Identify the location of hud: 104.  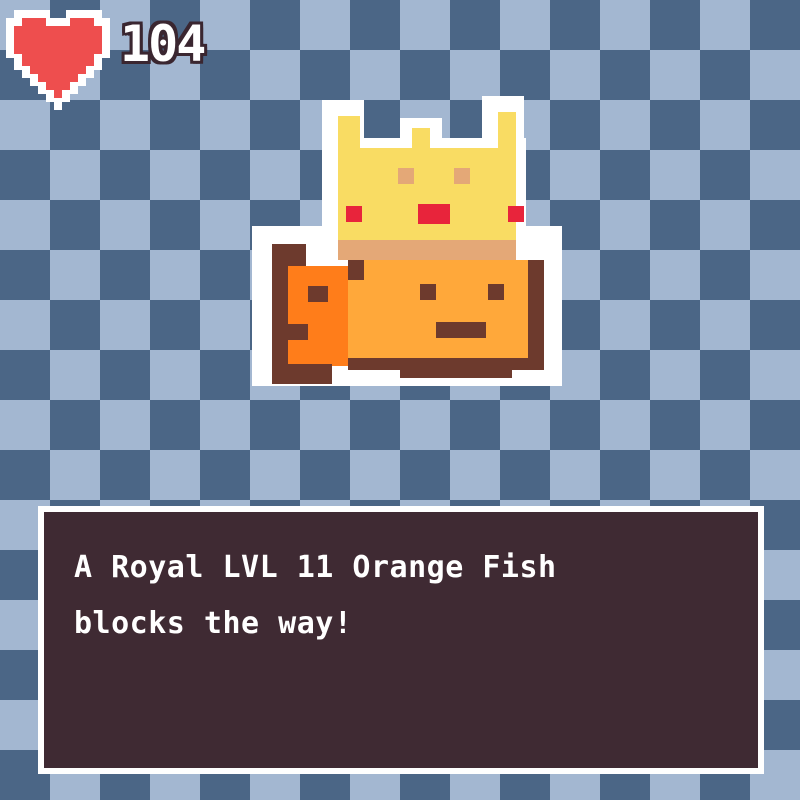
(130, 55).